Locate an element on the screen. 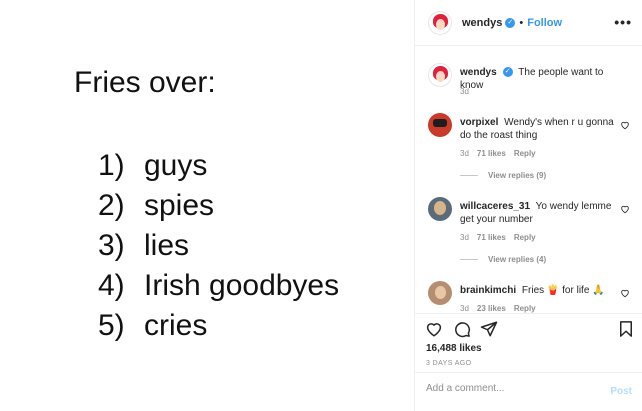 Image resolution: width=642 pixels, height=411 pixels. likes-count: 16,488 likes is located at coordinates (454, 348).